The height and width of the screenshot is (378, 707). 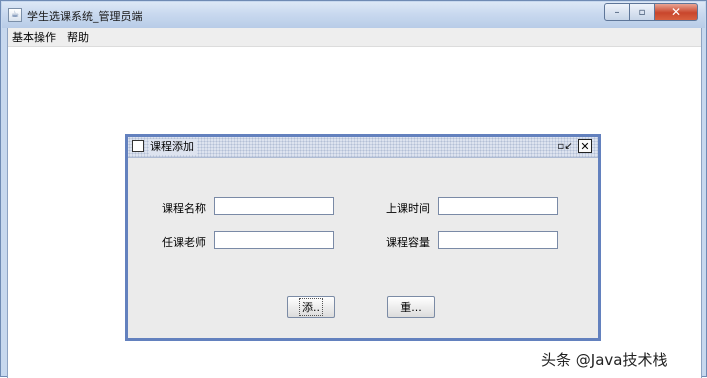 What do you see at coordinates (354, 37) in the screenshot?
I see `menu-bar: 基本操作 帮助` at bounding box center [354, 37].